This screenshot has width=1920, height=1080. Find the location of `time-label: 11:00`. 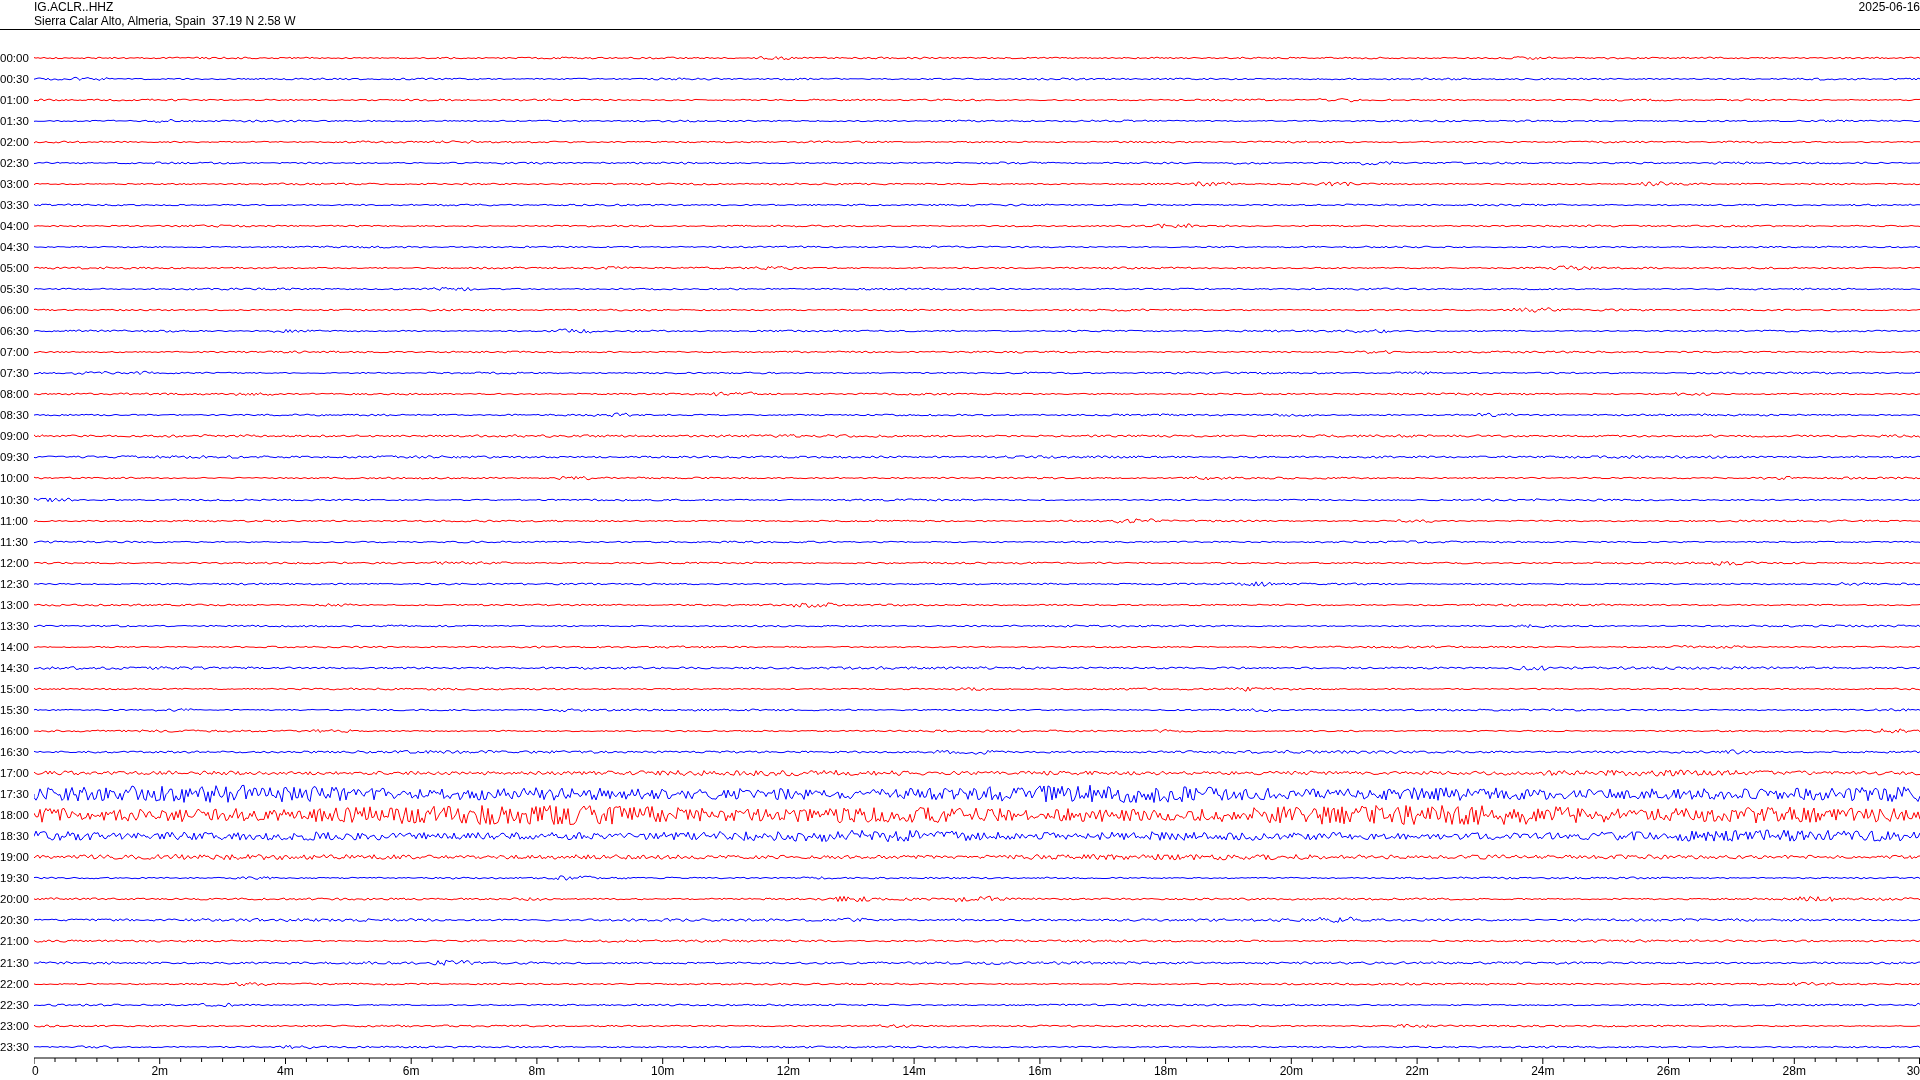

time-label: 11:00 is located at coordinates (14, 520).